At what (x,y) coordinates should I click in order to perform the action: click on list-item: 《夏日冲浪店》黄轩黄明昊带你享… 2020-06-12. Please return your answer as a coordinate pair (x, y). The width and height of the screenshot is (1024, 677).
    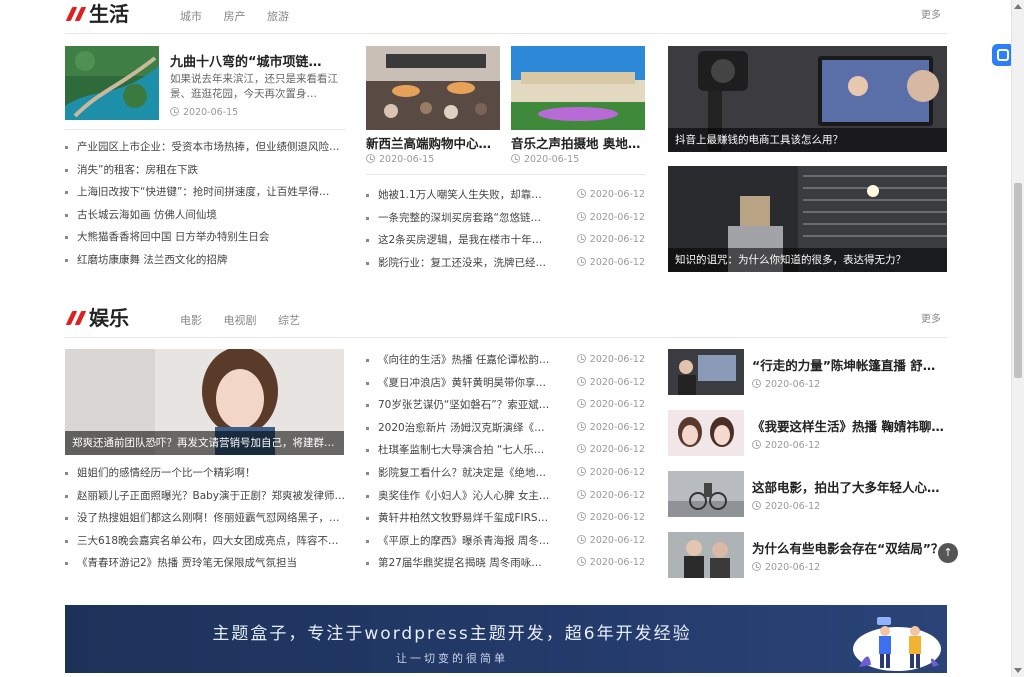
    Looking at the image, I should click on (505, 383).